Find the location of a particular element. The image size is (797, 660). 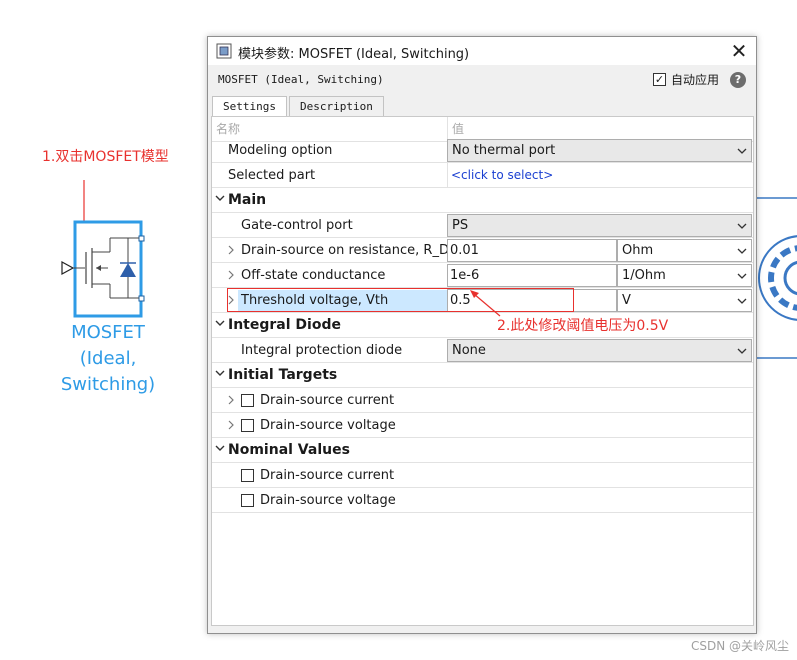

threshold-voltage-unit-dropdown: V is located at coordinates (684, 300).